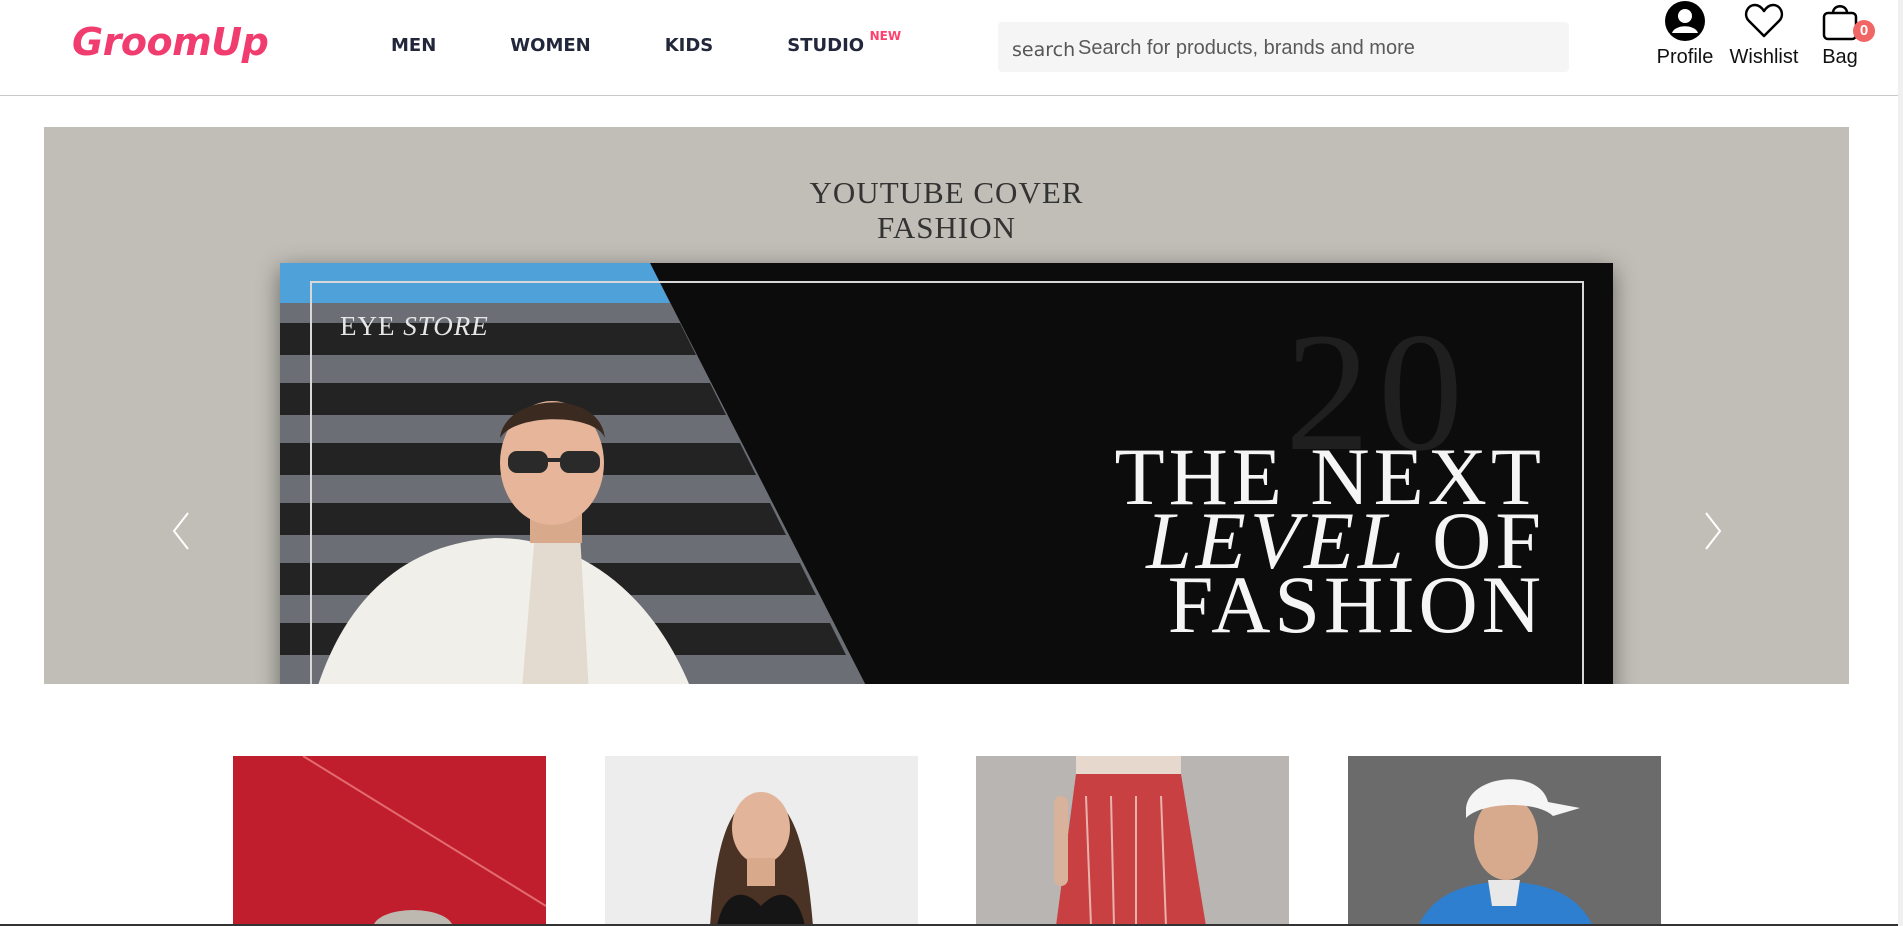 The image size is (1903, 926). Describe the element at coordinates (946, 227) in the screenshot. I see `banner-title-line2: FASHION` at that location.